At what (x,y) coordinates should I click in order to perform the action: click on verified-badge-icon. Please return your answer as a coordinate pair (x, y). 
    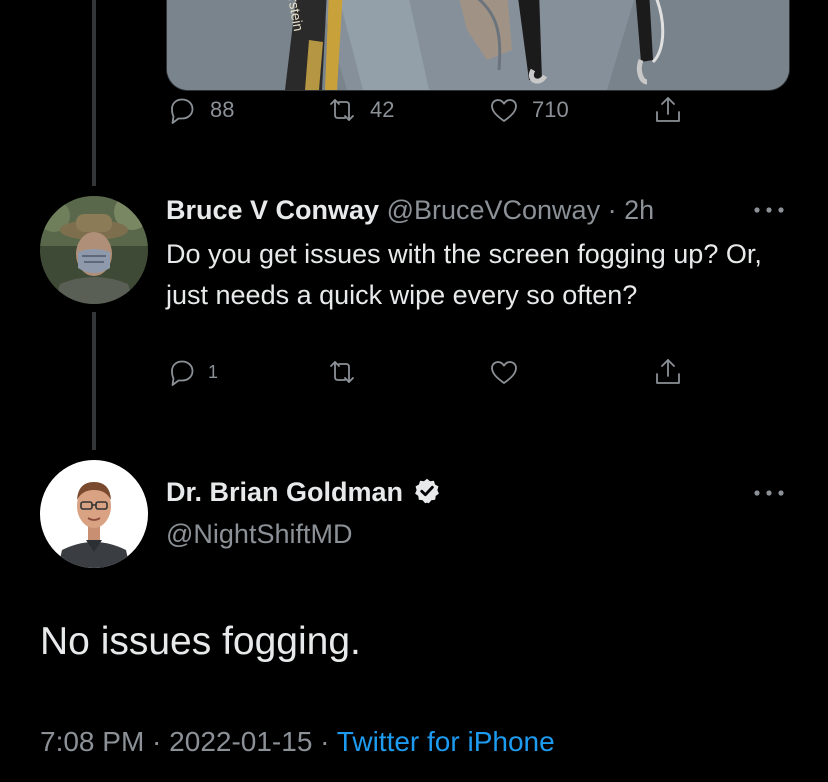
    Looking at the image, I should click on (426, 491).